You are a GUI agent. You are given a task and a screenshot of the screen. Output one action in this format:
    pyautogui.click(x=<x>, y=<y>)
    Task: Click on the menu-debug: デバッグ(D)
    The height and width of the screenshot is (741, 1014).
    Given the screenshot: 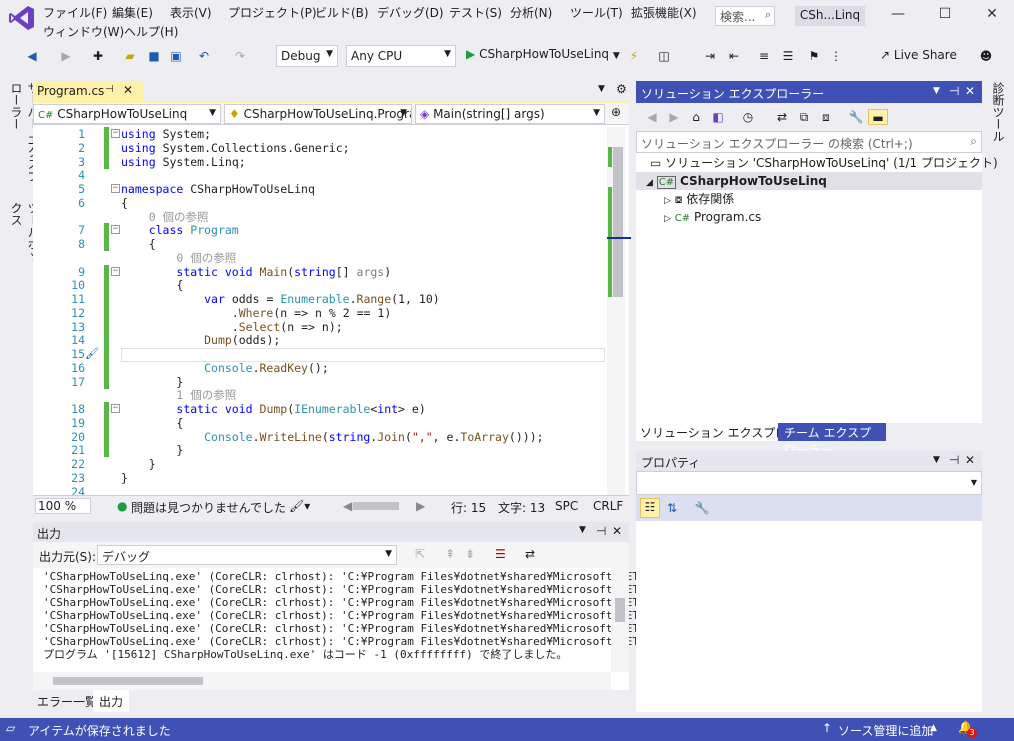 What is the action you would take?
    pyautogui.click(x=410, y=12)
    